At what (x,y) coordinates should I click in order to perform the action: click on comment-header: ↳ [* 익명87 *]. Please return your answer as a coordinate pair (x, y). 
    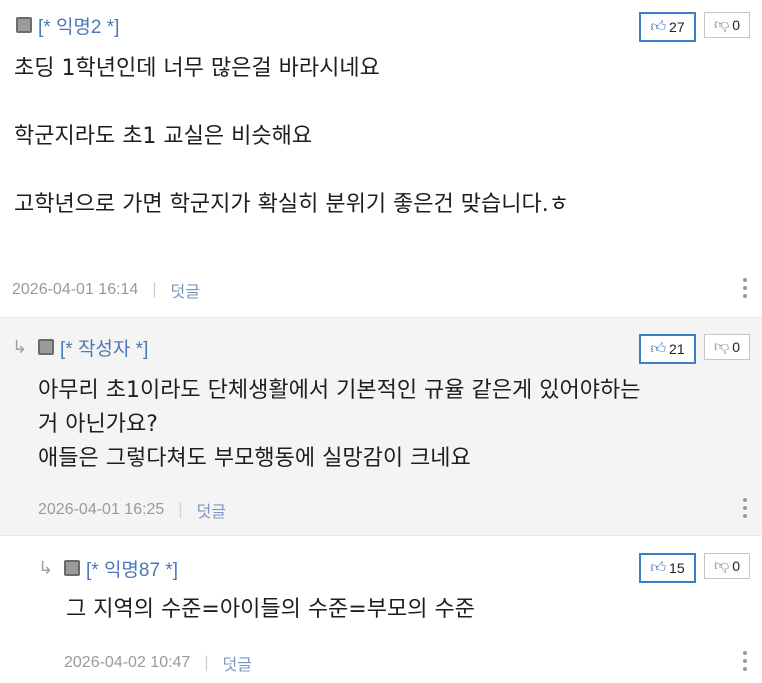
    Looking at the image, I should click on (108, 568).